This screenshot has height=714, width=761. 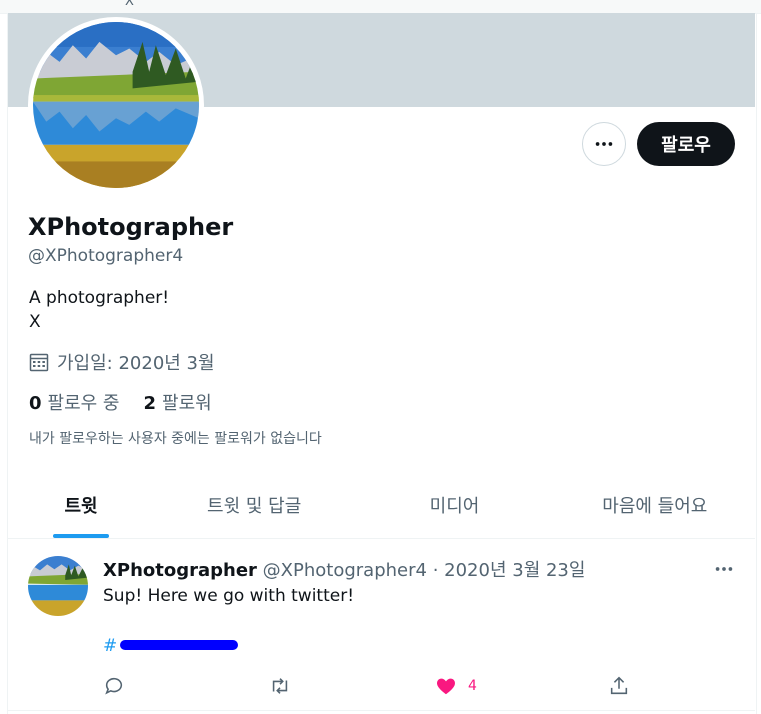 I want to click on tab-tweets: 트윗, so click(x=81, y=505).